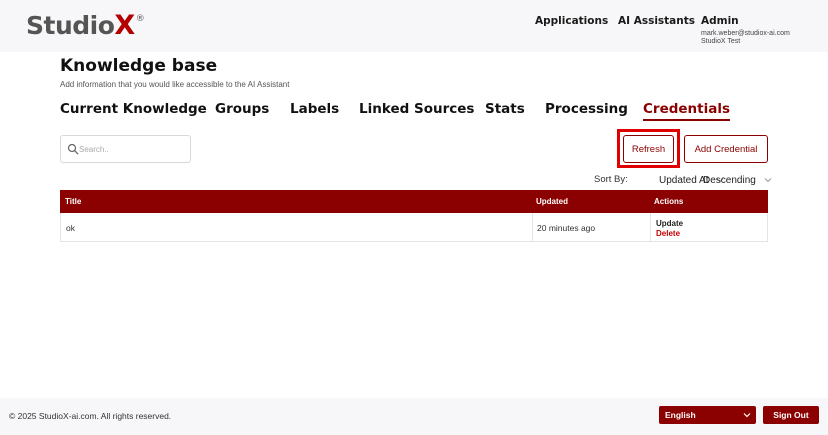 The width and height of the screenshot is (828, 435). What do you see at coordinates (70, 25) in the screenshot?
I see `logo-text: Studio` at bounding box center [70, 25].